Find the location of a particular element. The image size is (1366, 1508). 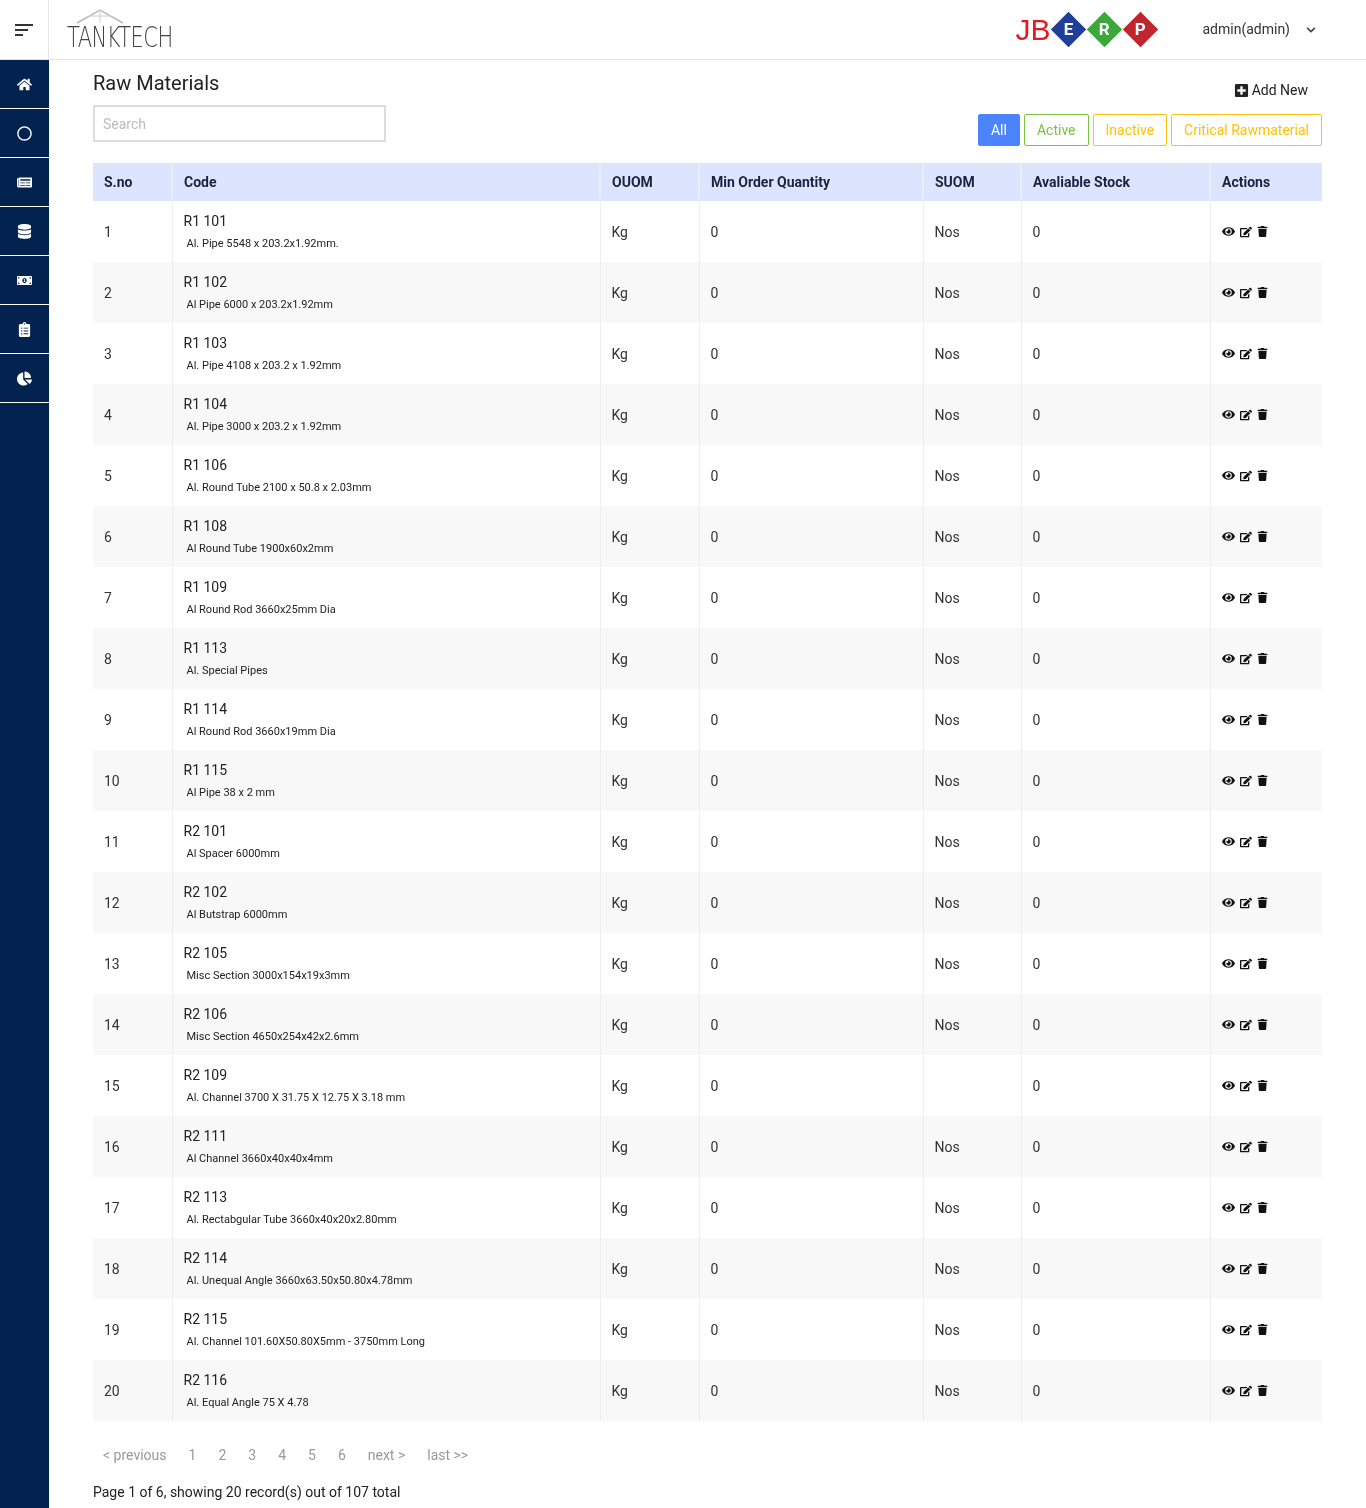

item-code: R1 114 is located at coordinates (206, 709).